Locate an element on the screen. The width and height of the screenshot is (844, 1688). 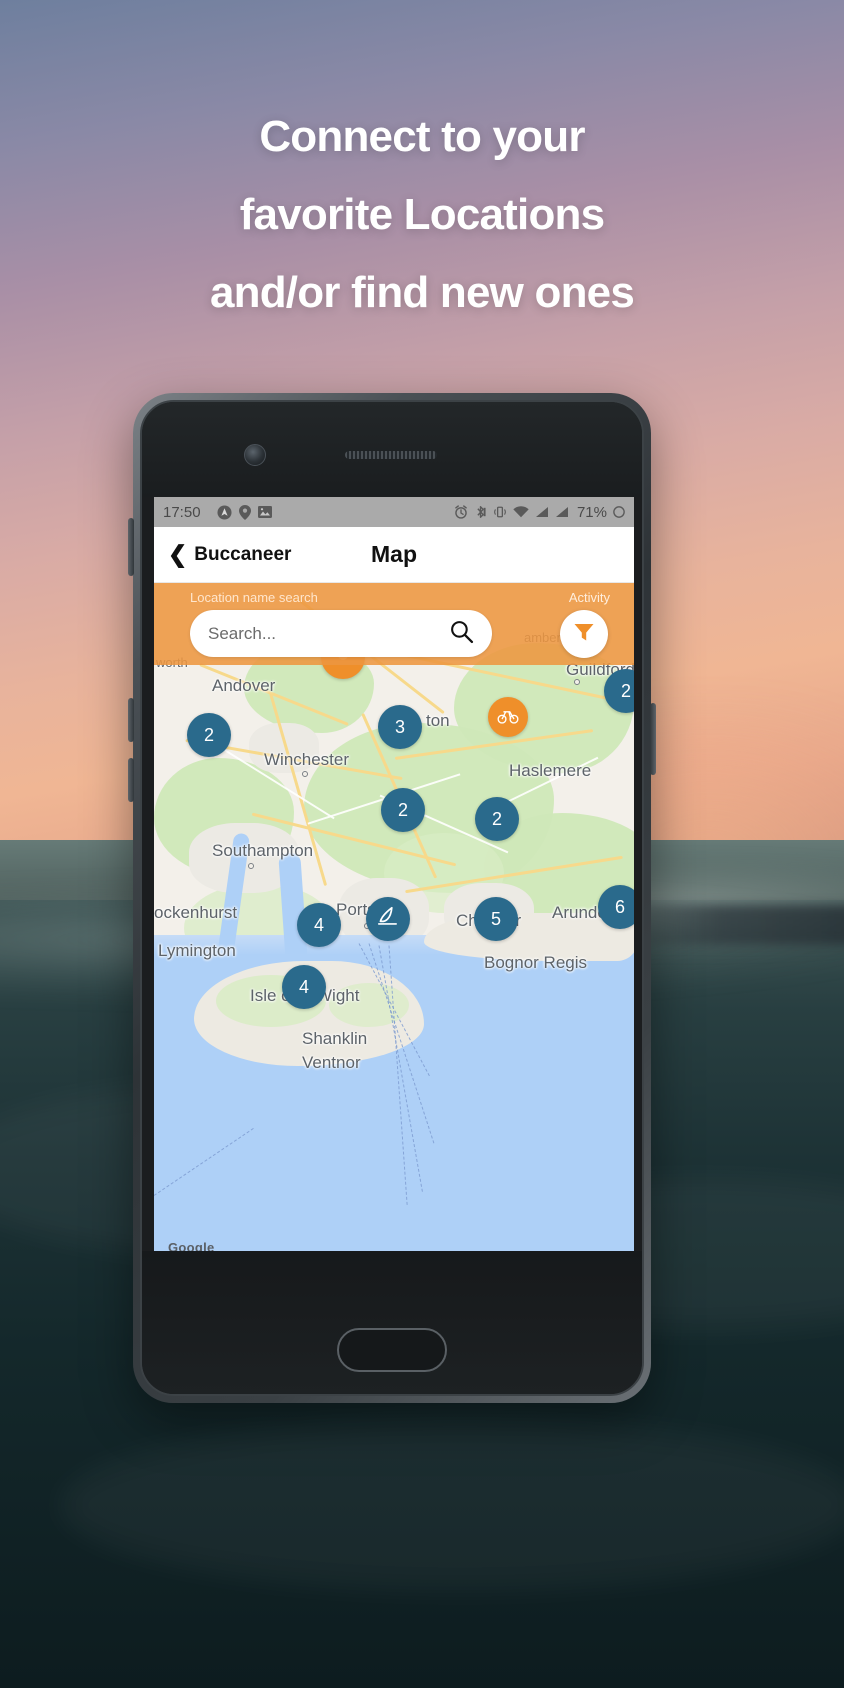
back-button: ❮ Buccaneer is located at coordinates (229, 554).